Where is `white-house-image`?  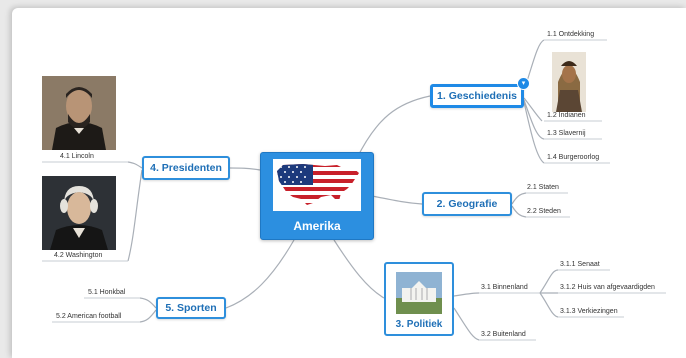 white-house-image is located at coordinates (419, 293).